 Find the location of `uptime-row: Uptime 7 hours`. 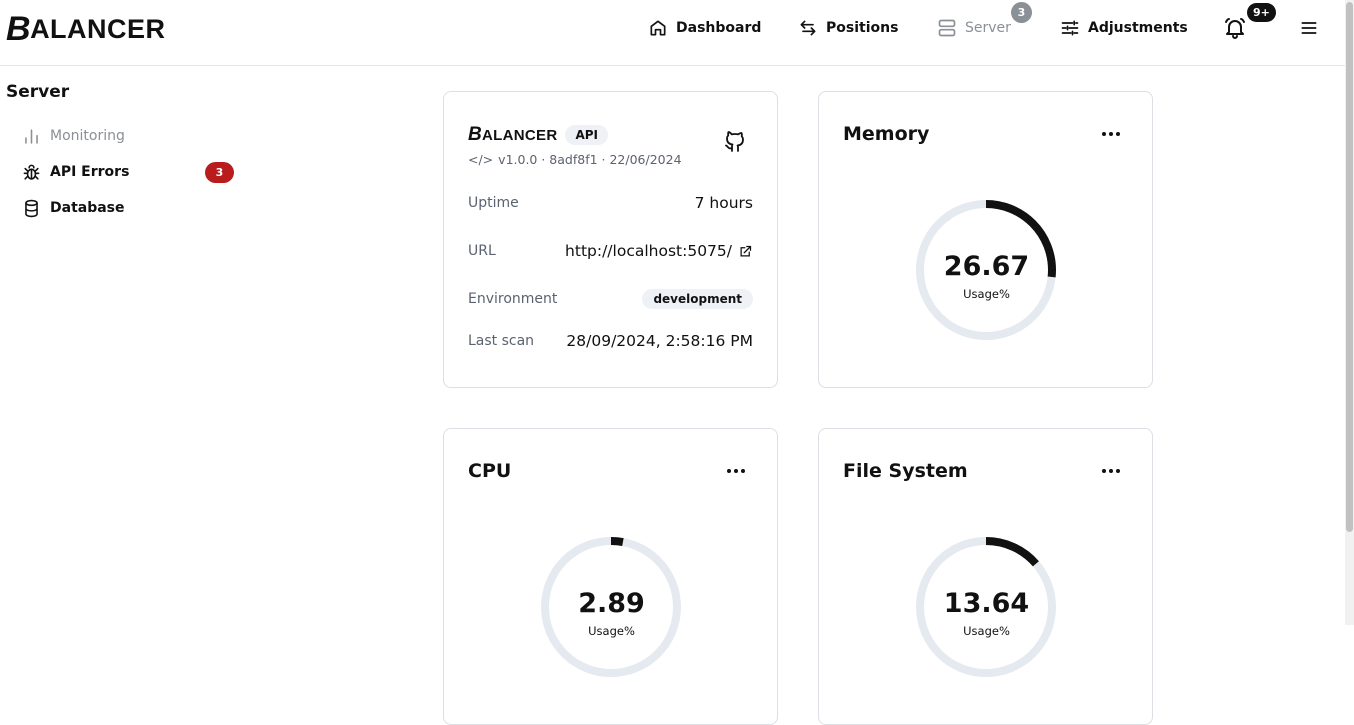

uptime-row: Uptime 7 hours is located at coordinates (610, 203).